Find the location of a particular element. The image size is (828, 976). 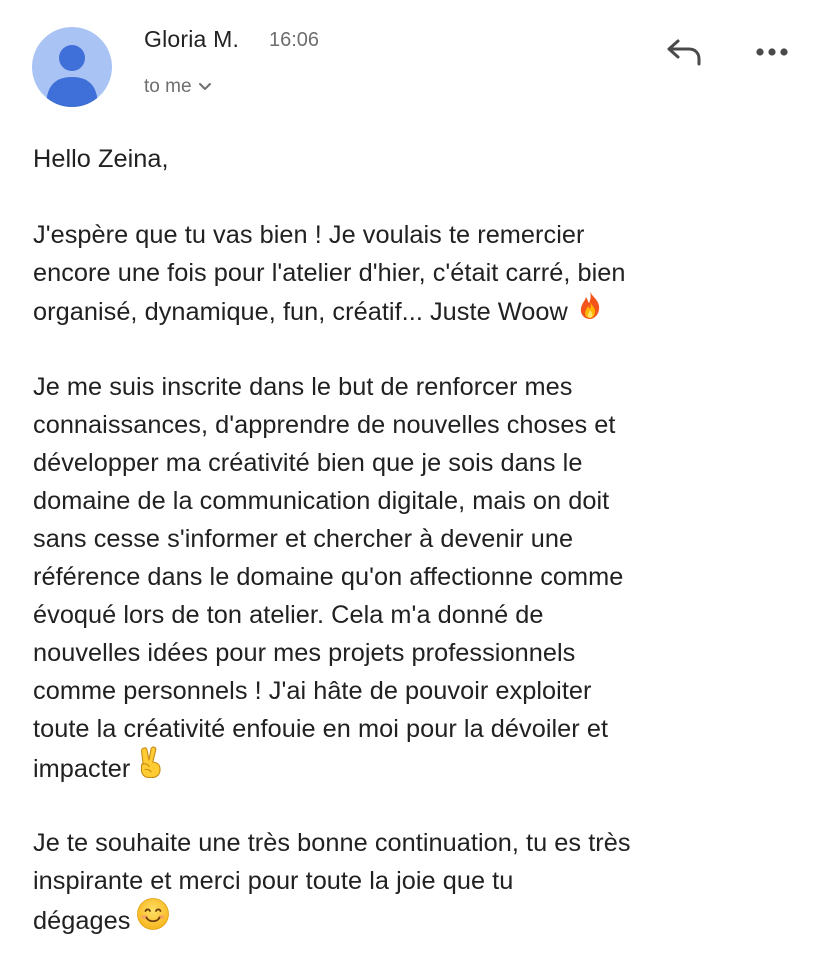

greeting-line: Hello Zeina, is located at coordinates (101, 159).